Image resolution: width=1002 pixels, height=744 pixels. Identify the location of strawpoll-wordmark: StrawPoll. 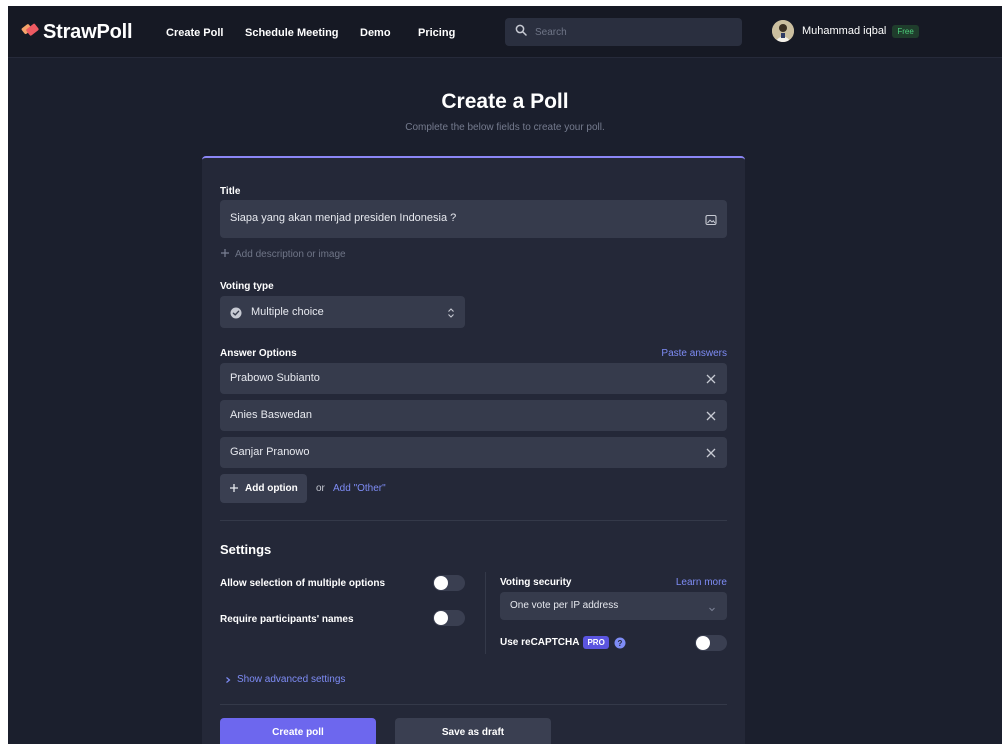
(88, 32).